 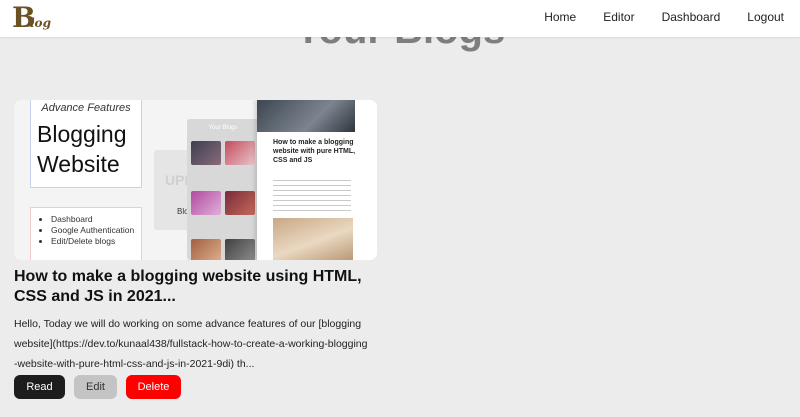 What do you see at coordinates (39, 387) in the screenshot?
I see `read-button: Read` at bounding box center [39, 387].